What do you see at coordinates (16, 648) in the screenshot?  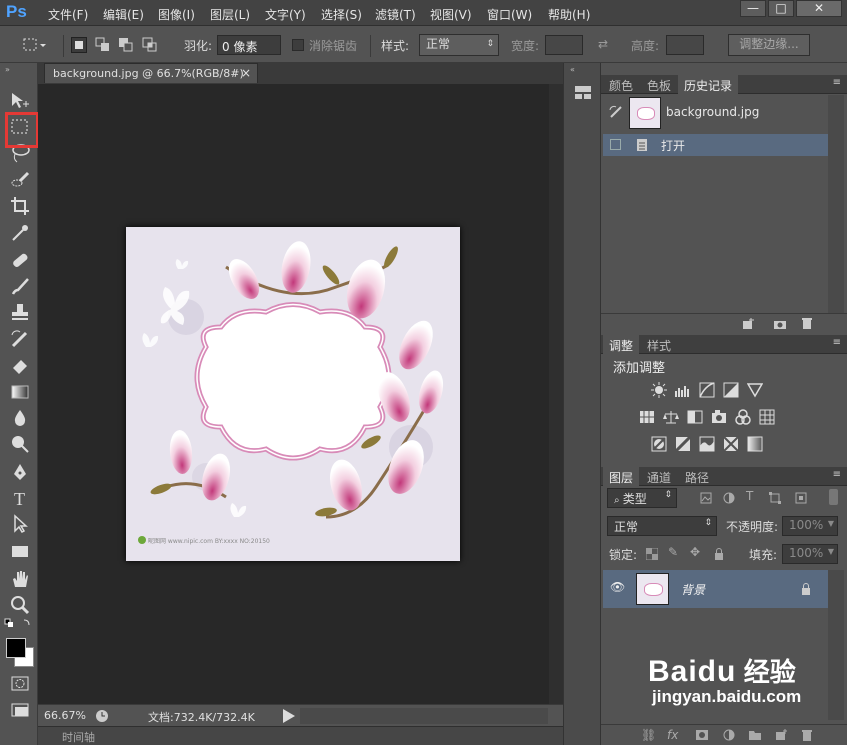 I see `foreground-color-swatch` at bounding box center [16, 648].